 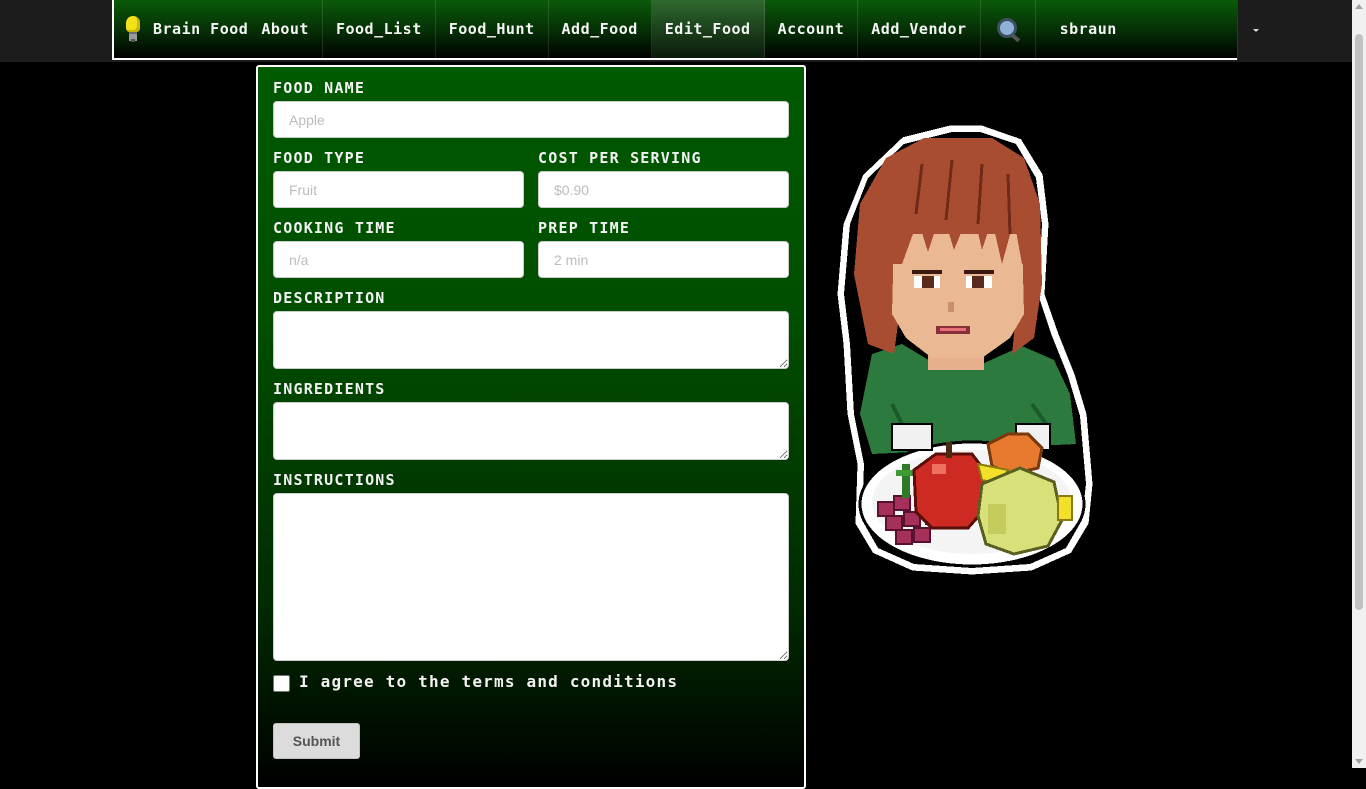 What do you see at coordinates (499, 681) in the screenshot?
I see `terms-label: I agree to the terms and conditions` at bounding box center [499, 681].